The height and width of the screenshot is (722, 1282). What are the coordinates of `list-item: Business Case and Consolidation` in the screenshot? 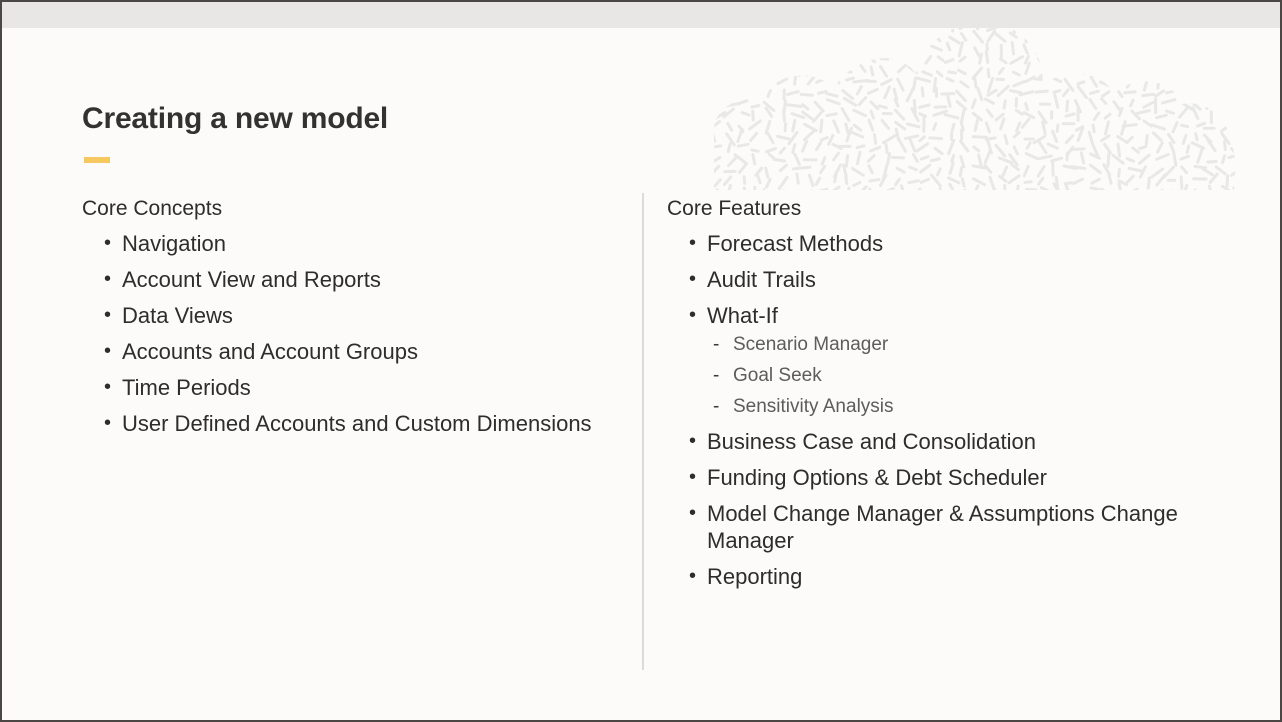 It's located at (947, 441).